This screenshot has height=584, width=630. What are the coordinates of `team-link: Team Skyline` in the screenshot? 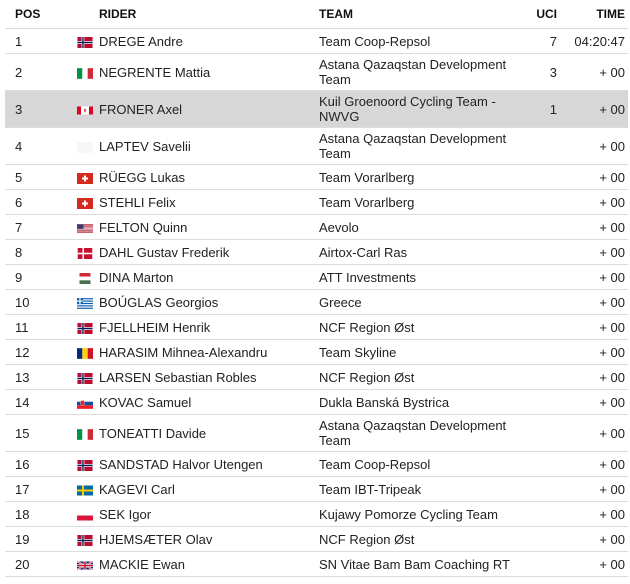 It's located at (357, 352).